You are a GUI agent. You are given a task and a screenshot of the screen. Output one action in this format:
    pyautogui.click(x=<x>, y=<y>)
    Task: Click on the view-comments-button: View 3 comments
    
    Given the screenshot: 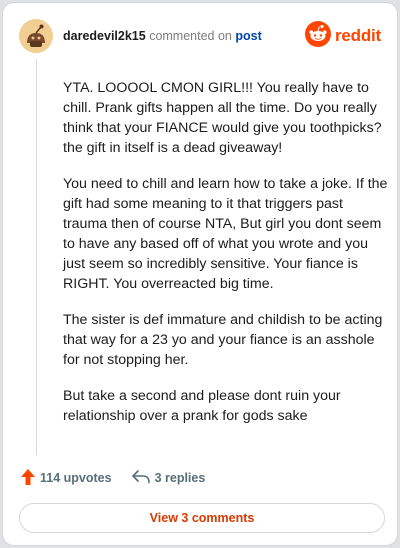 What is the action you would take?
    pyautogui.click(x=202, y=518)
    